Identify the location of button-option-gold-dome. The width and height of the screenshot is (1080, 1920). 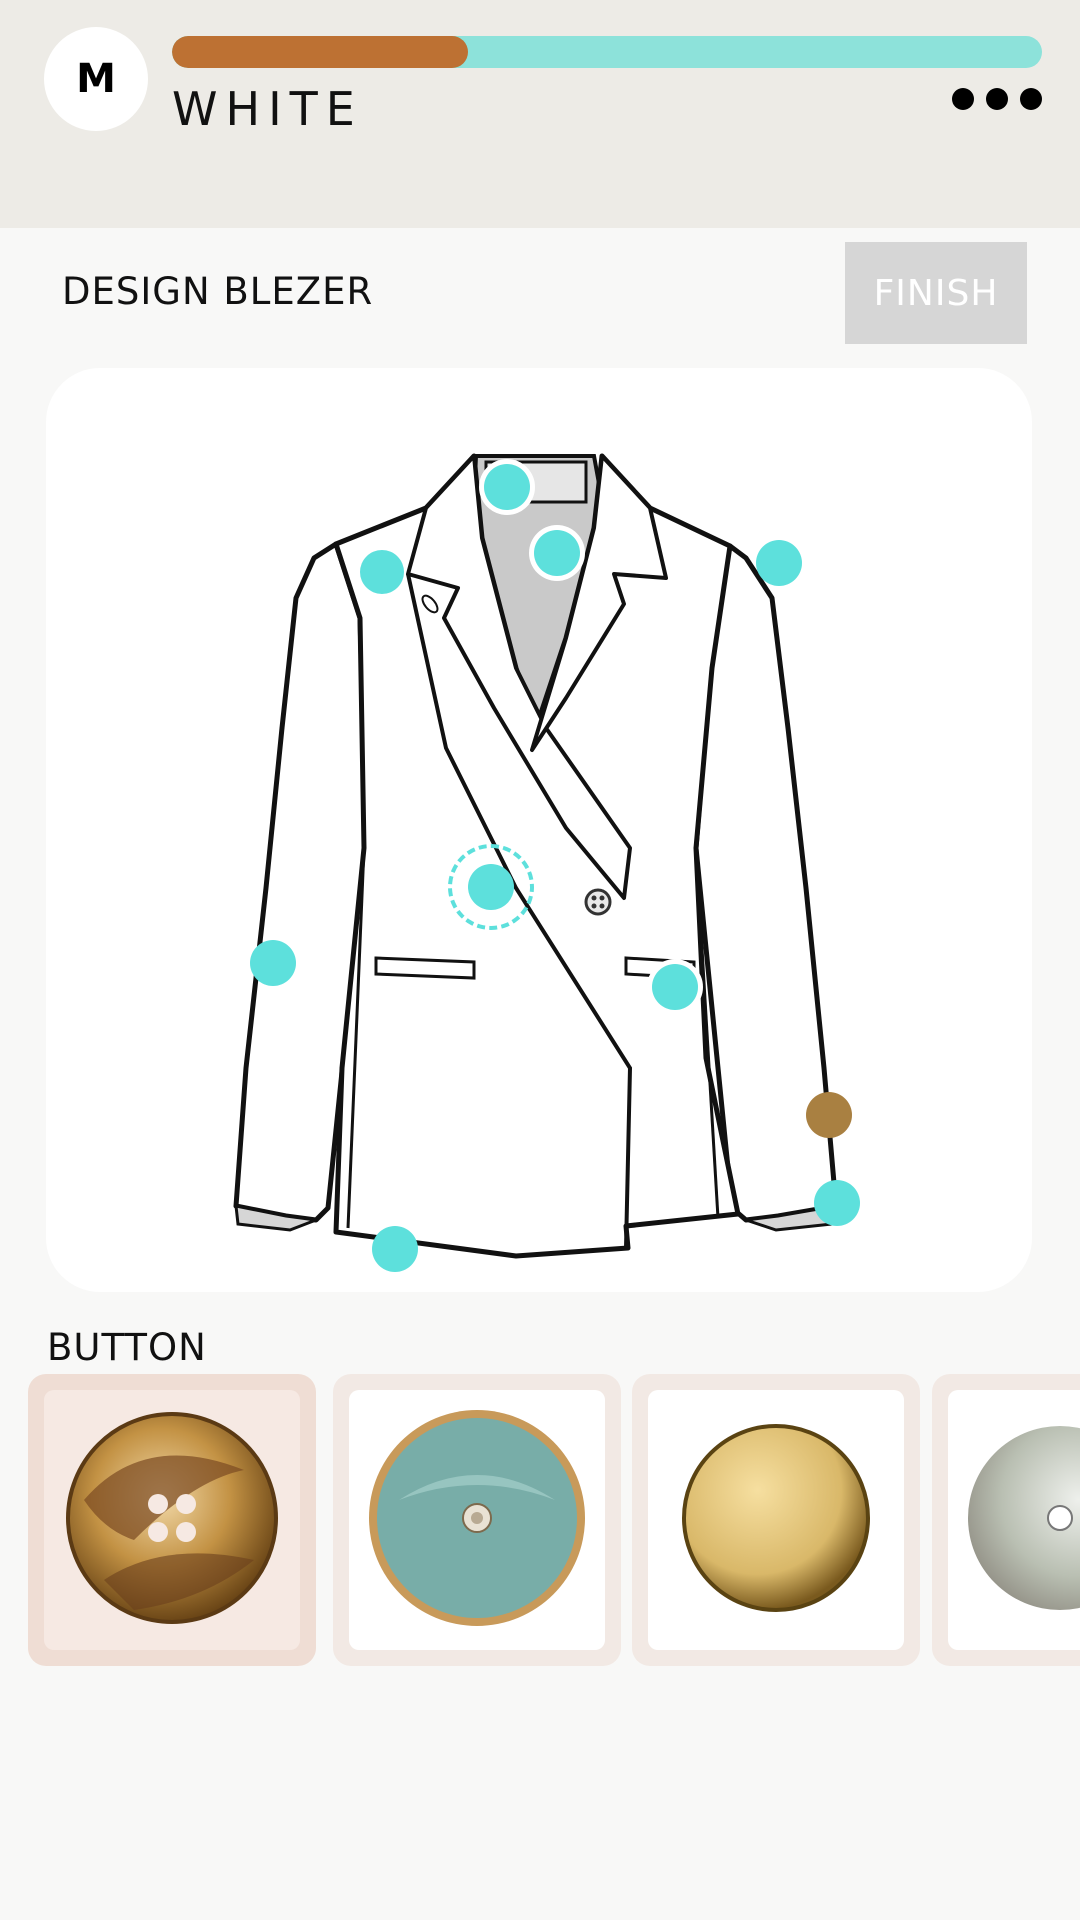
(776, 1520).